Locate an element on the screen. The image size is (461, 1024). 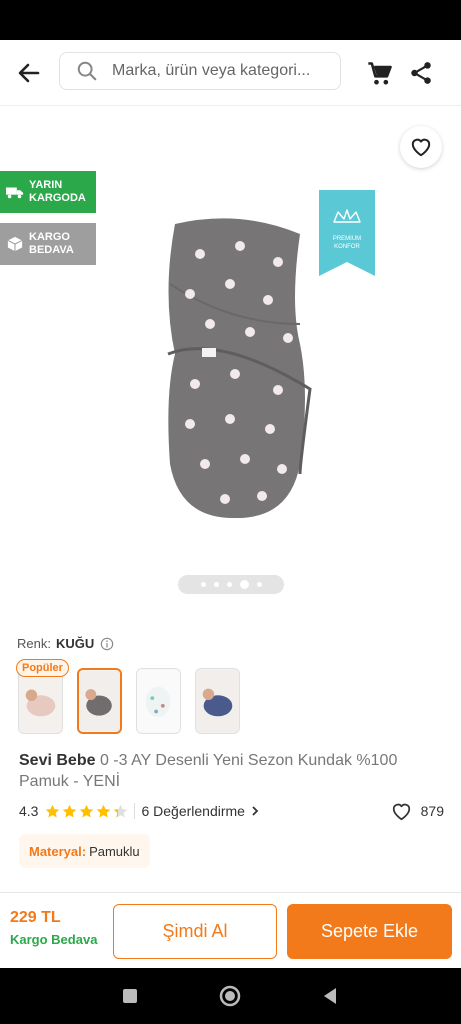
favorite-button is located at coordinates (421, 147).